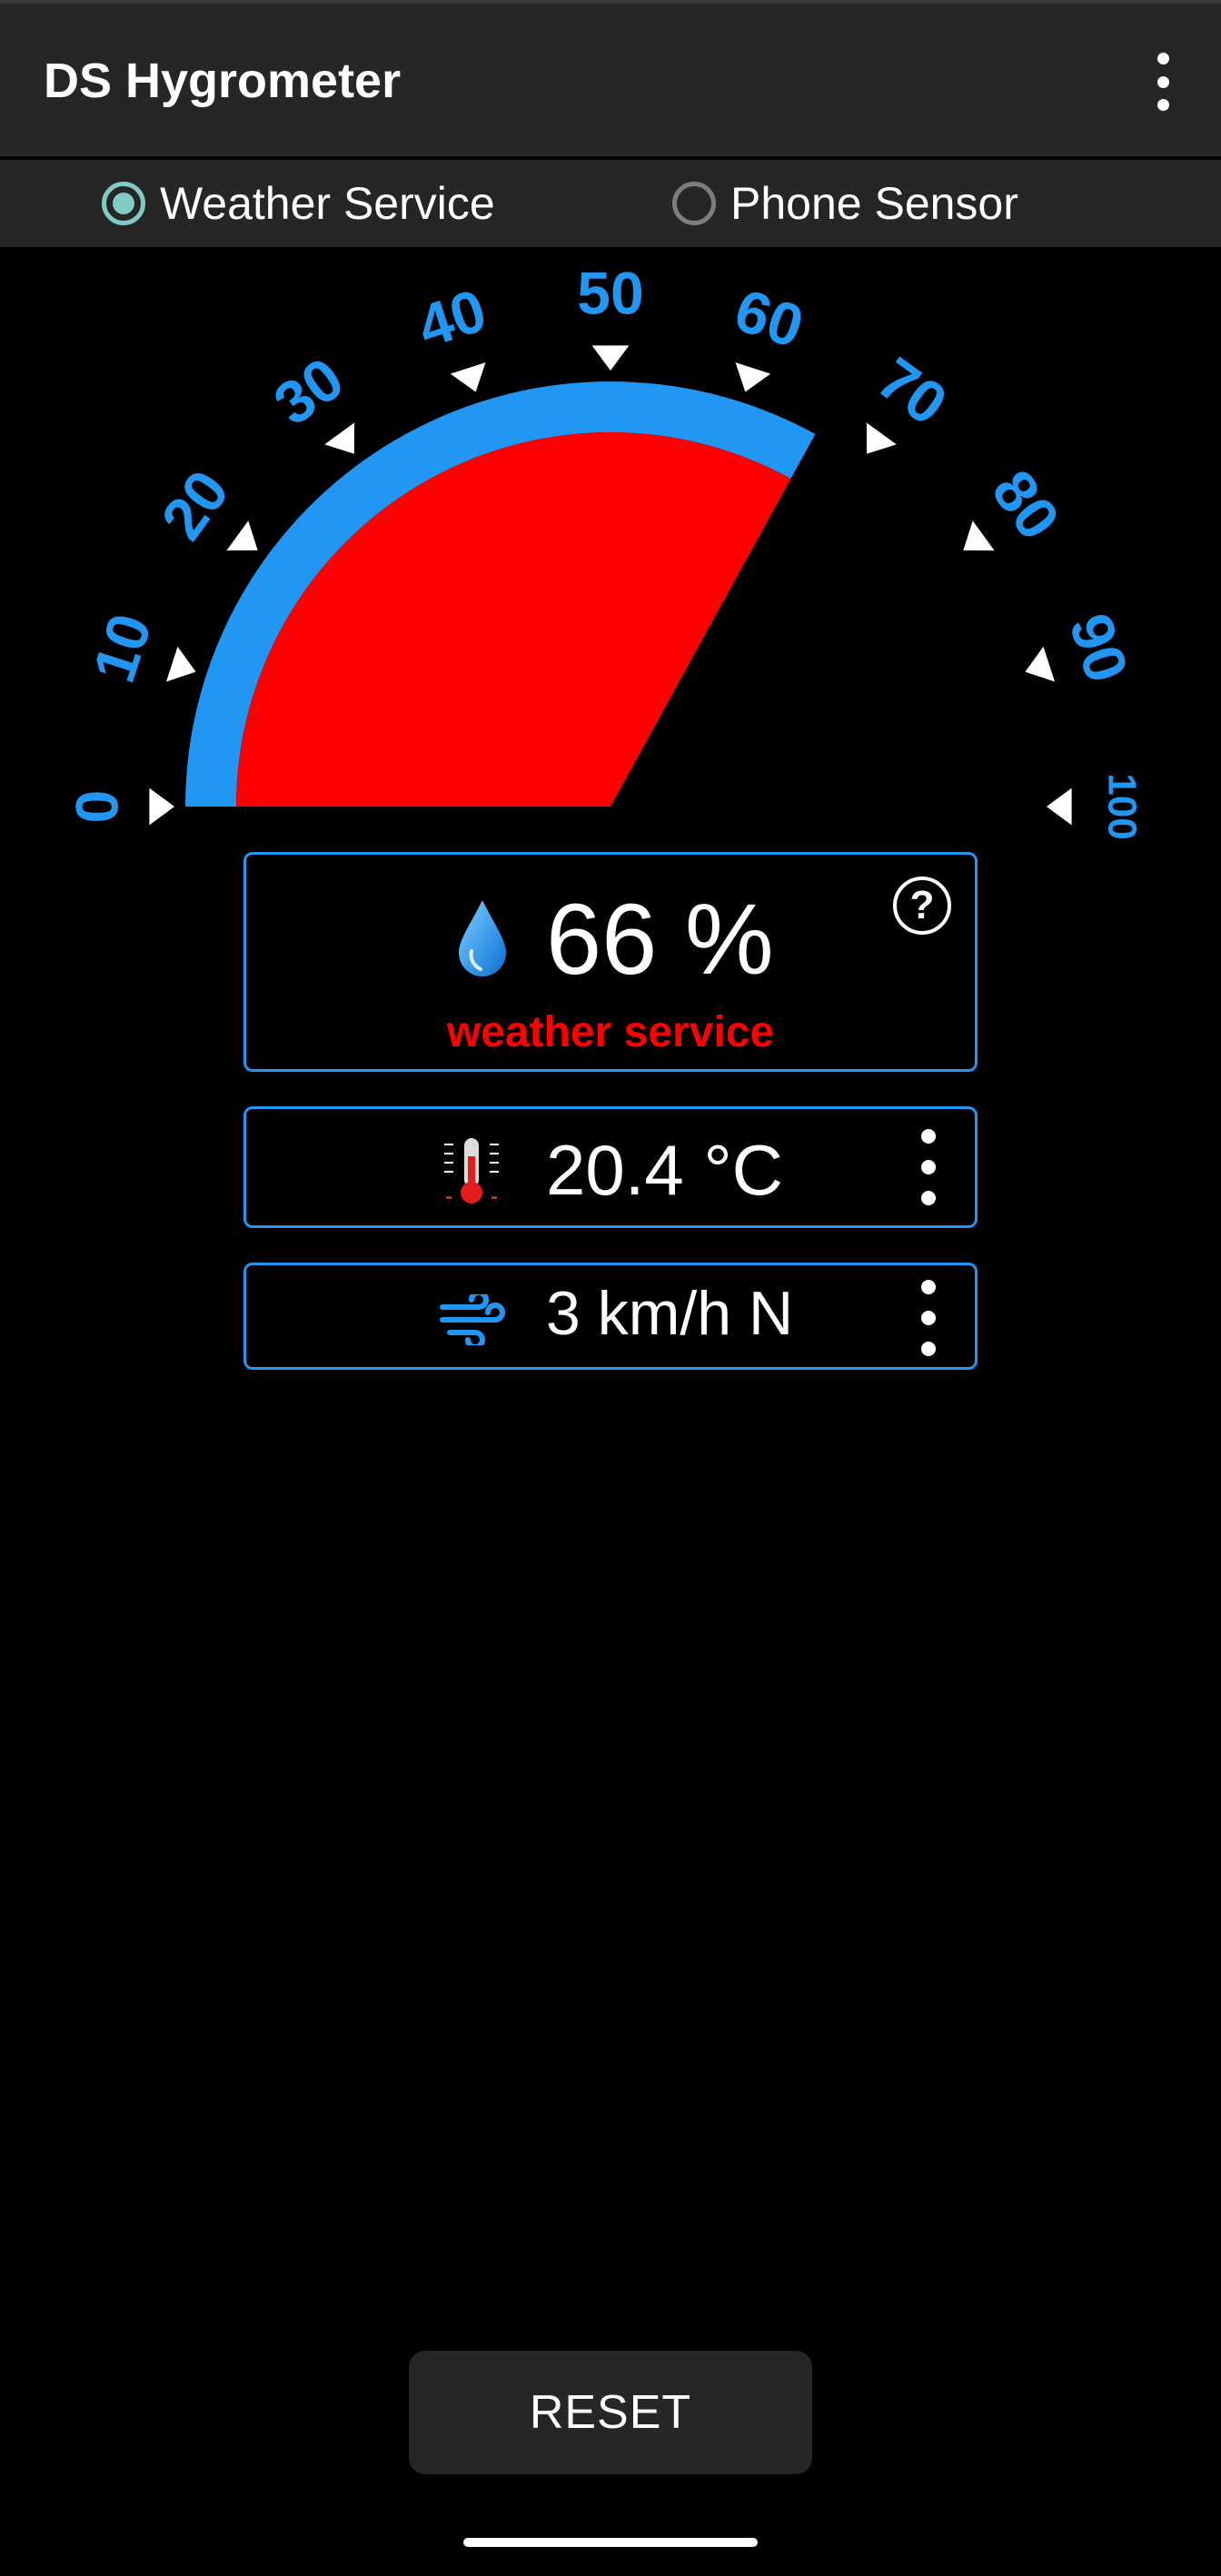 Image resolution: width=1221 pixels, height=2576 pixels. What do you see at coordinates (610, 2542) in the screenshot?
I see `home-indicator` at bounding box center [610, 2542].